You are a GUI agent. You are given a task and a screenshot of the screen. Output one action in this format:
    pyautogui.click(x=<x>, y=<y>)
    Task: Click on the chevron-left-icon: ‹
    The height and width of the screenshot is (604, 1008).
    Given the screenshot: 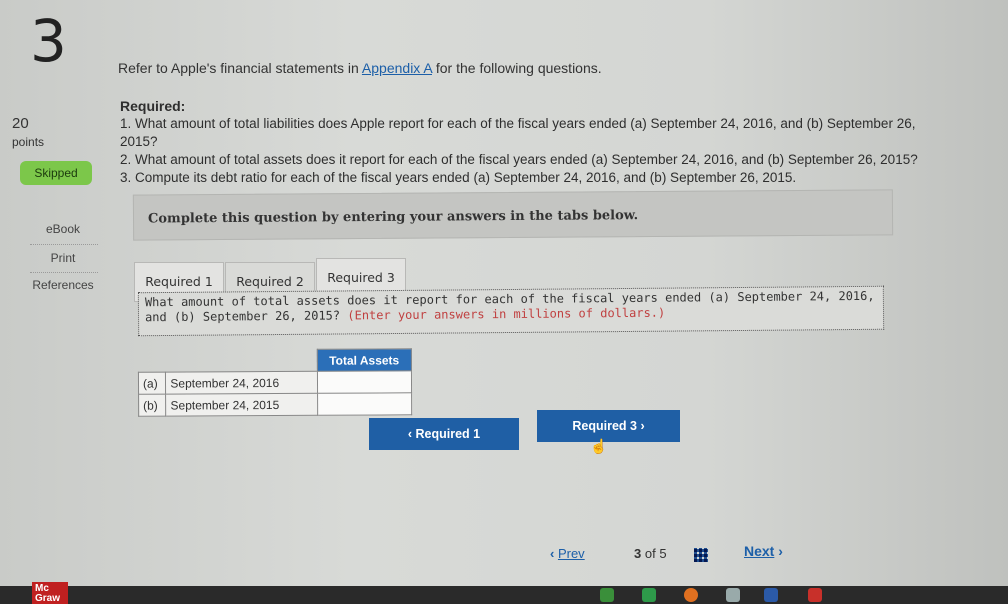 What is the action you would take?
    pyautogui.click(x=554, y=553)
    